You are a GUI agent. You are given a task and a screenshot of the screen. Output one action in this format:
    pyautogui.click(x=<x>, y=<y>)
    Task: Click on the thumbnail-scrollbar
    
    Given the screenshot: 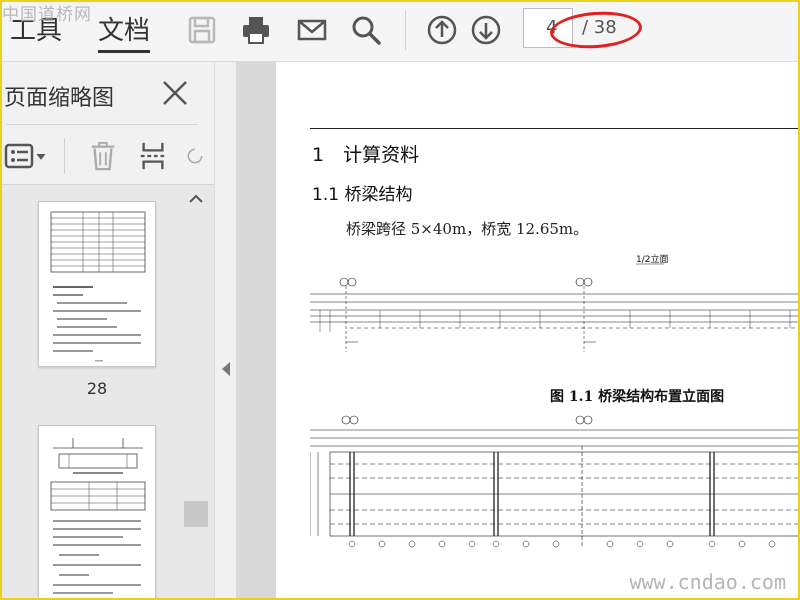 What is the action you would take?
    pyautogui.click(x=196, y=392)
    